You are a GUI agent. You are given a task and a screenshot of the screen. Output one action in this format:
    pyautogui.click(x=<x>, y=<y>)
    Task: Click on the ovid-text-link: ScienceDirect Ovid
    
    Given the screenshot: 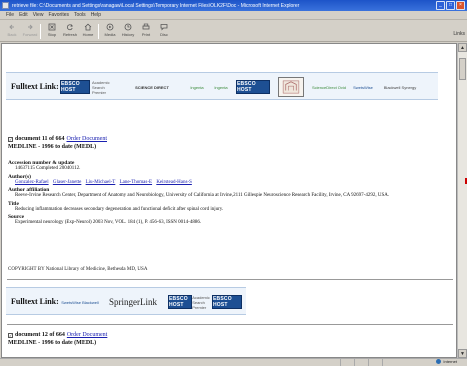 What is the action you would take?
    pyautogui.click(x=329, y=87)
    